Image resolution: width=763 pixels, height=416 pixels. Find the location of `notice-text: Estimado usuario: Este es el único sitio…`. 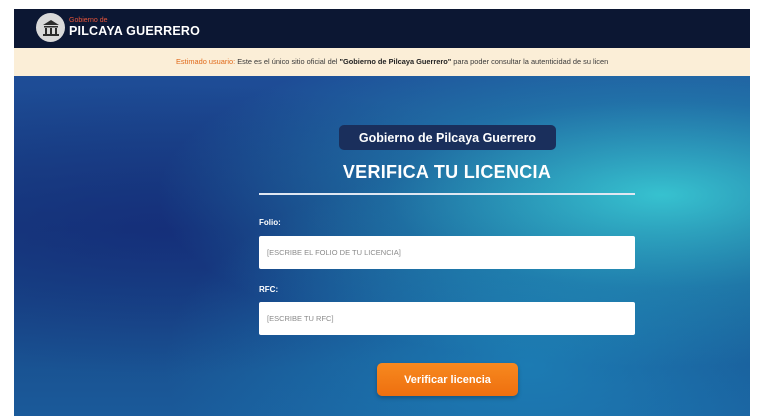

notice-text: Estimado usuario: Este es el único sitio… is located at coordinates (392, 62).